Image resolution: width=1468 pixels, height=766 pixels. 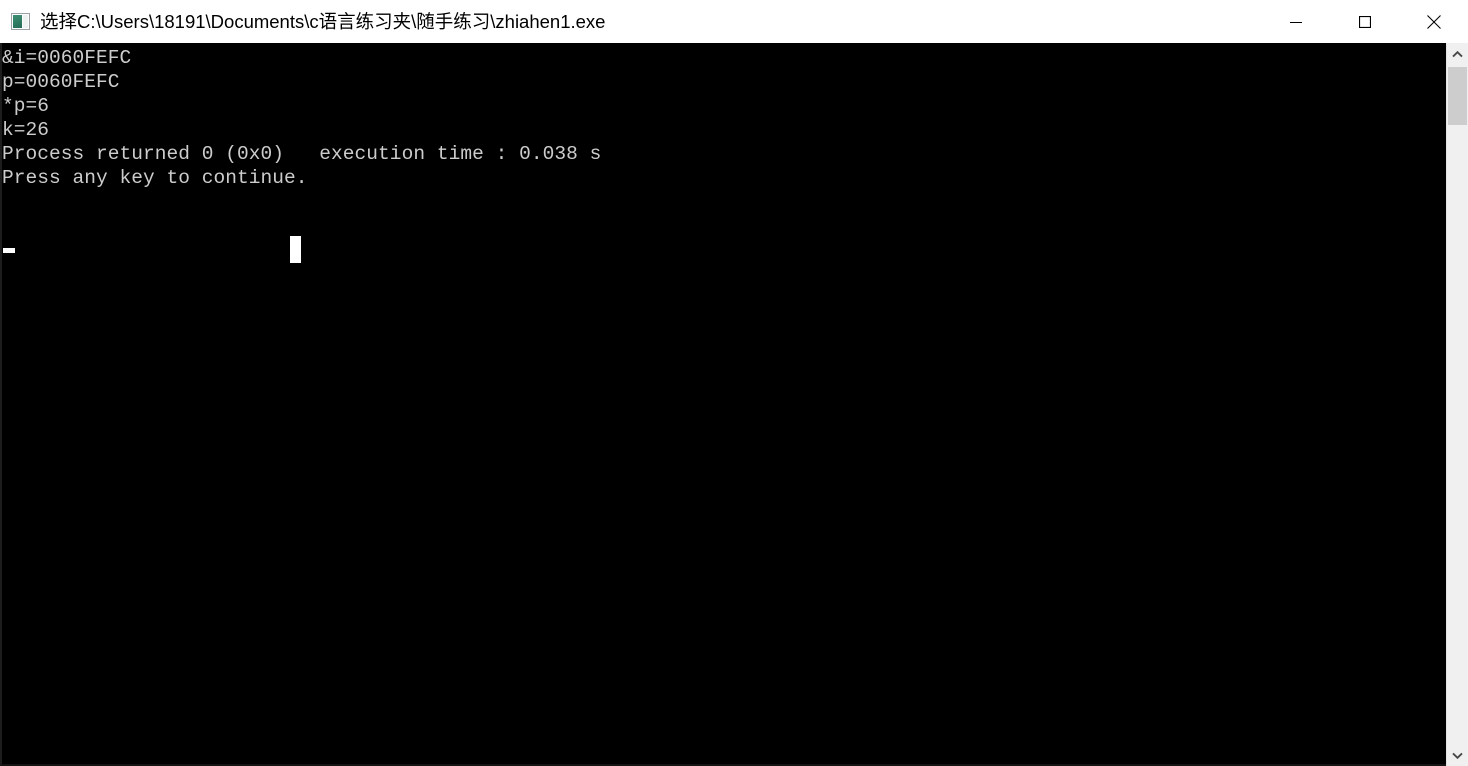 I want to click on console-app-icon, so click(x=21, y=22).